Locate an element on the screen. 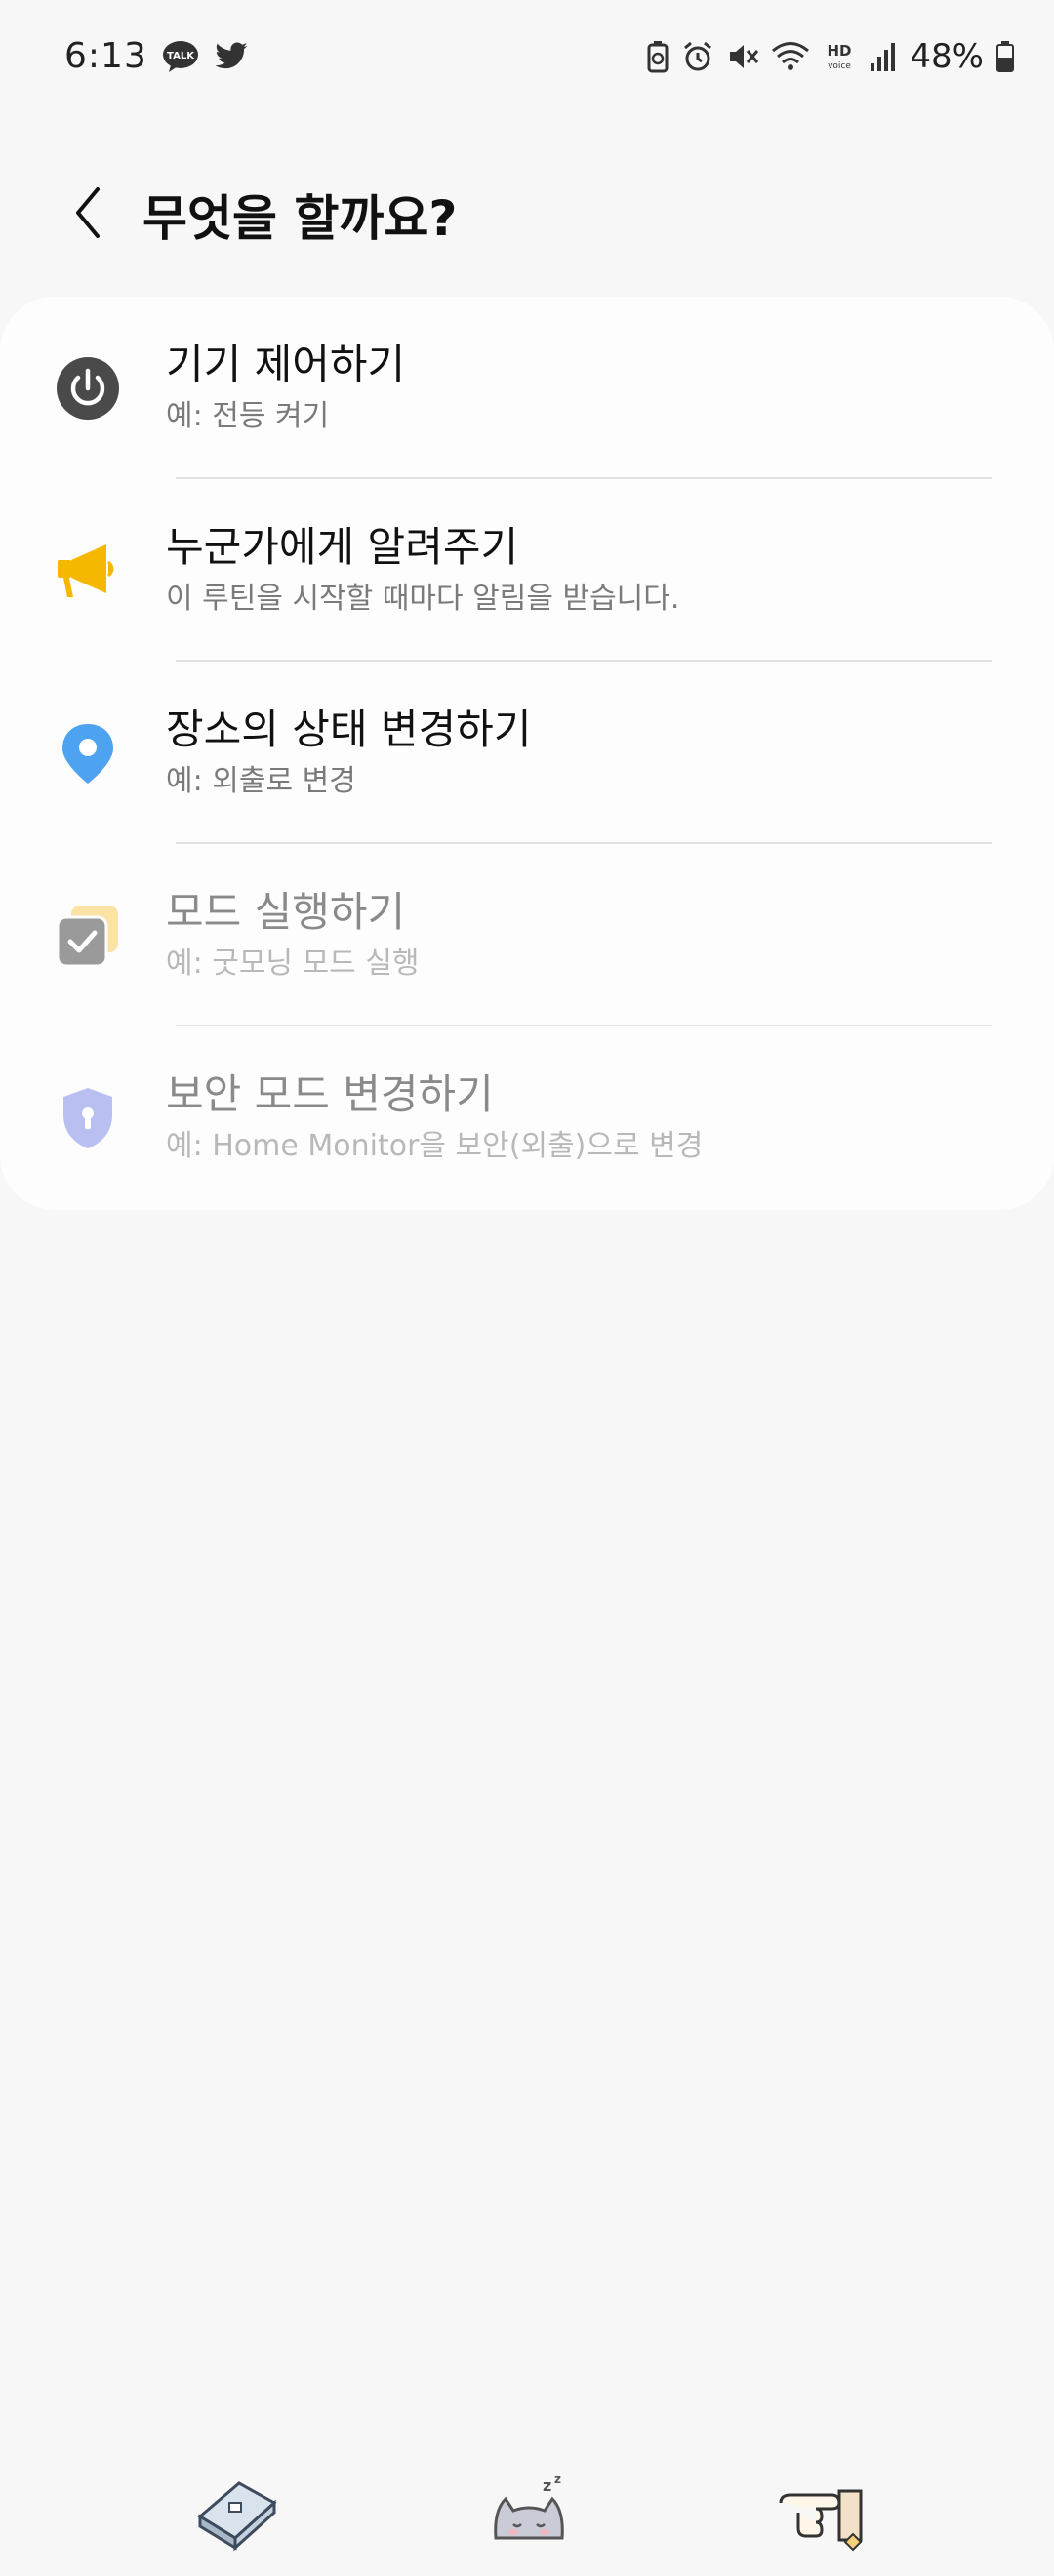 The height and width of the screenshot is (2576, 1054). action-item-run-mode: 모드 실행하기 예: 굿모닝 모드 실행 is located at coordinates (527, 935).